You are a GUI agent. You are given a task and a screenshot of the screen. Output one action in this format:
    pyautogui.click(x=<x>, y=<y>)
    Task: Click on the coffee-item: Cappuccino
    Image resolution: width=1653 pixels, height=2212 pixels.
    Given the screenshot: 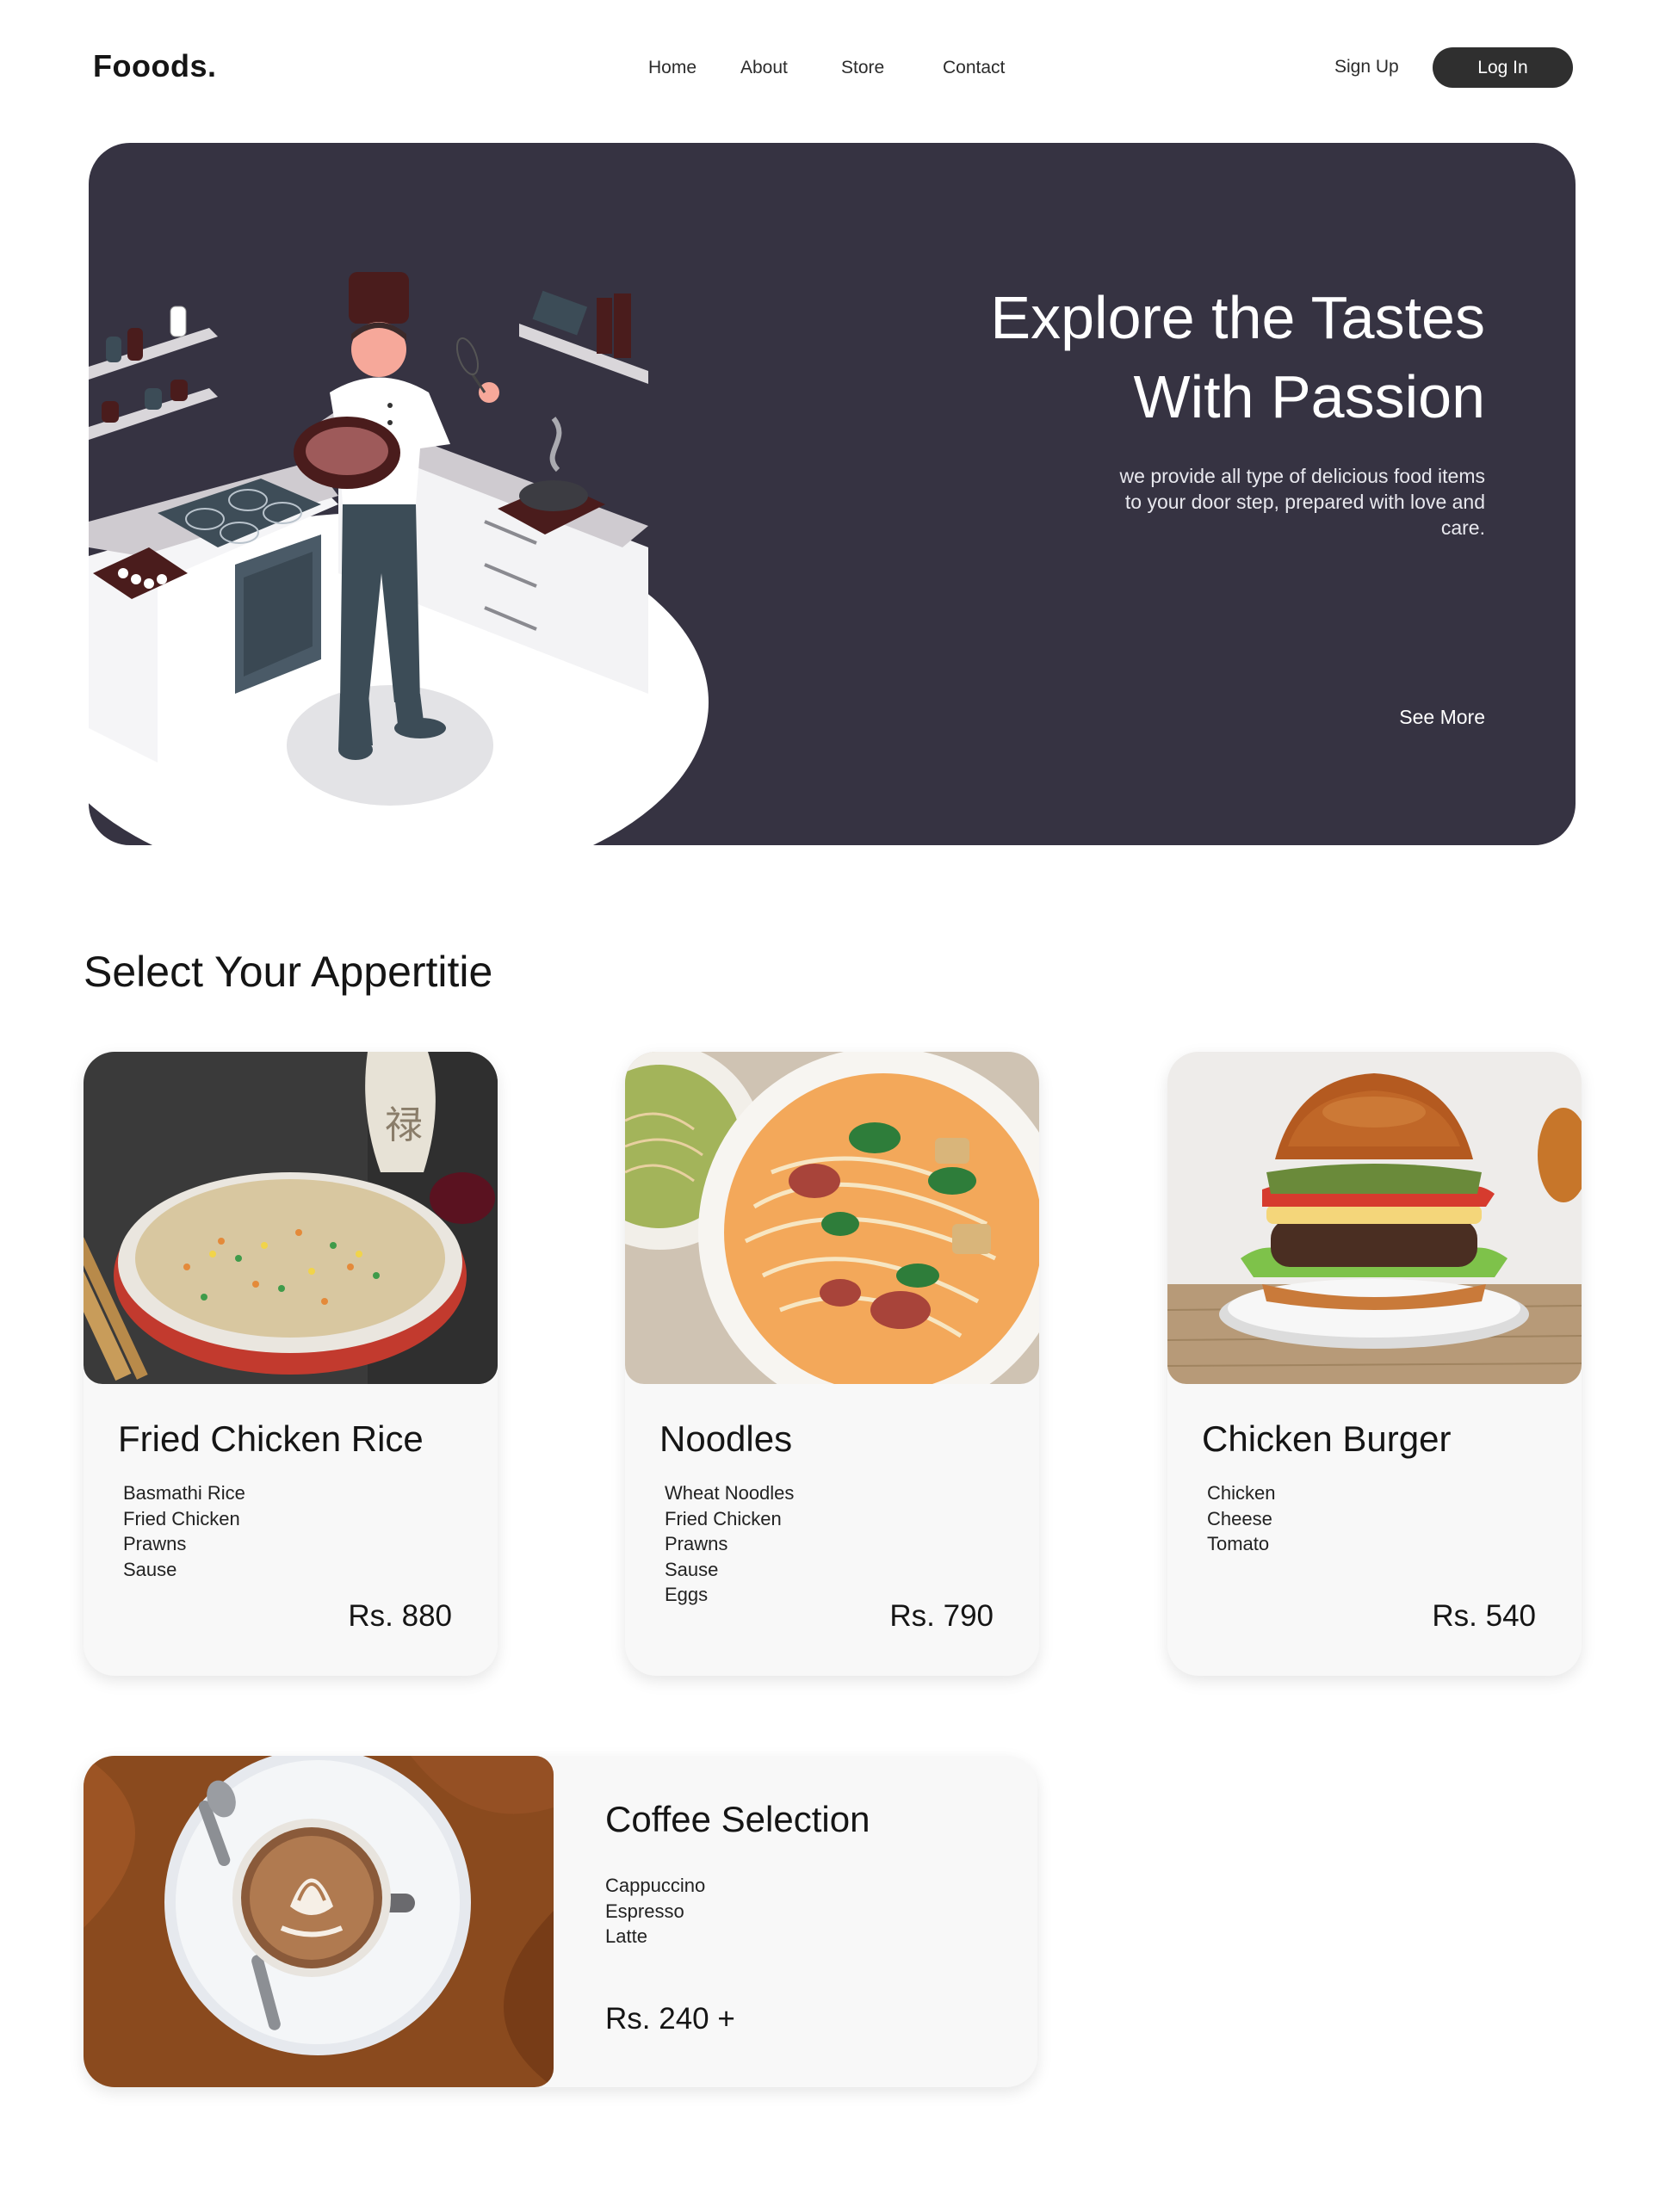 What is the action you would take?
    pyautogui.click(x=656, y=1886)
    